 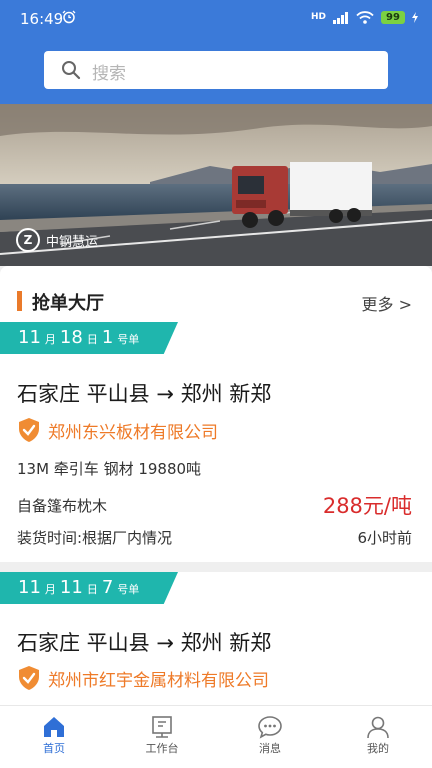 I want to click on tab-home: 首页, so click(x=54, y=737).